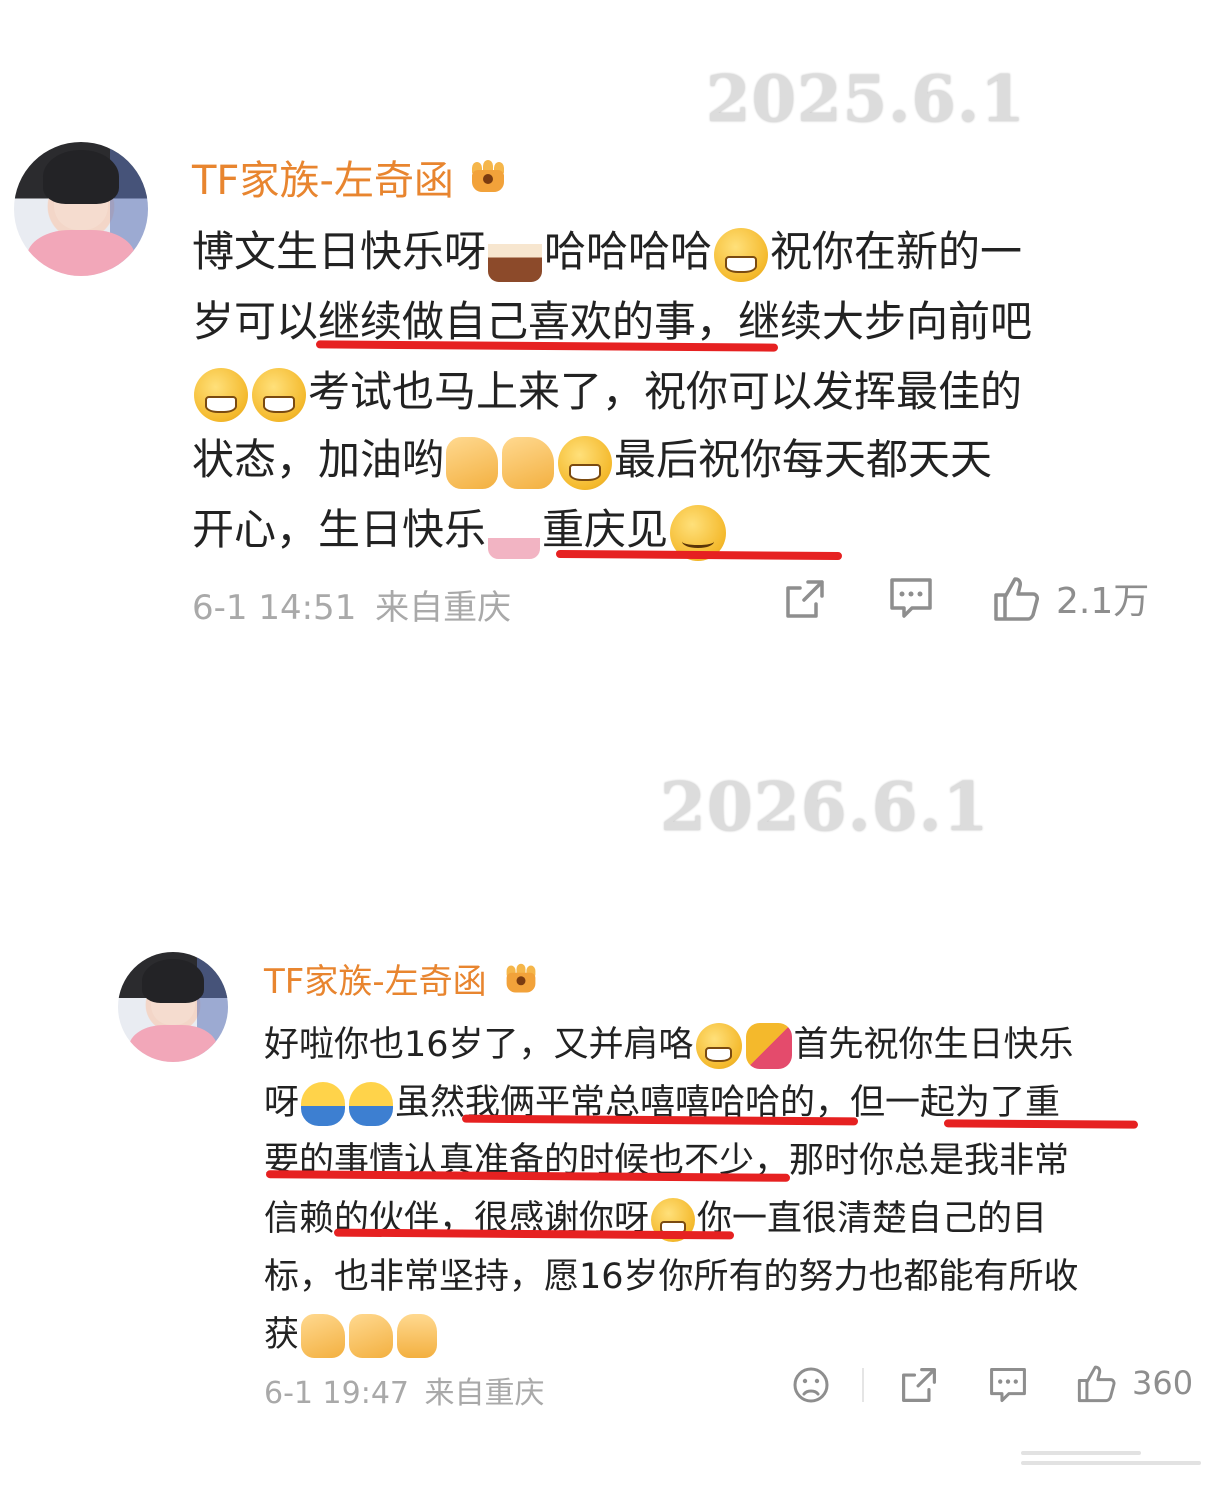 The width and height of the screenshot is (1225, 1485). I want to click on comment-time: 6-1 19:47, so click(336, 1393).